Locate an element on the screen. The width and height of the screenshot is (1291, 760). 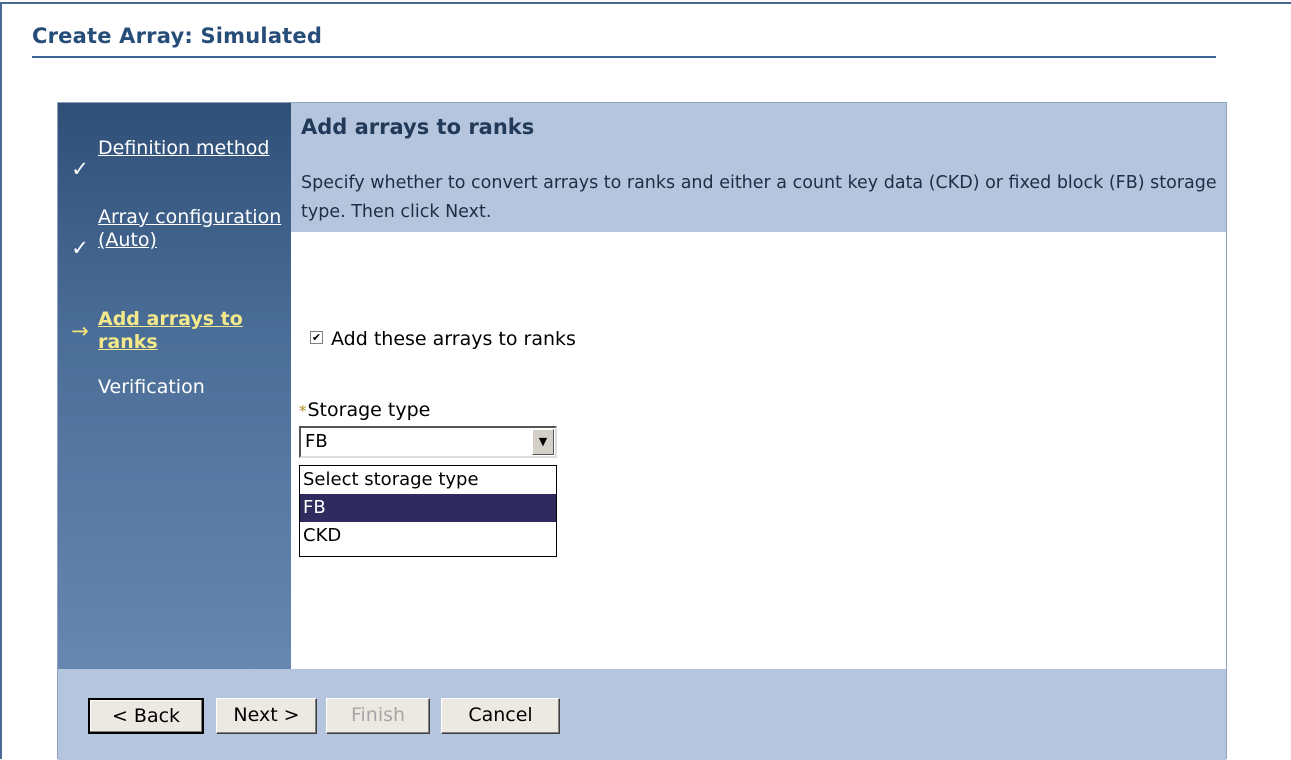
current-step-arrow-icon: → is located at coordinates (80, 331).